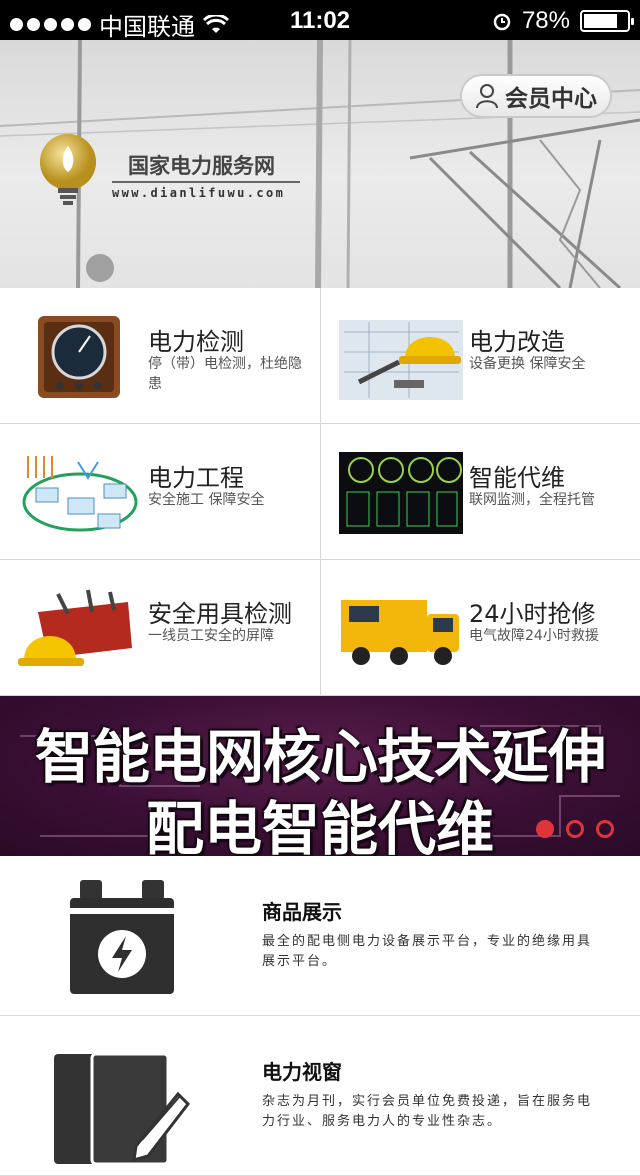 This screenshot has height=1176, width=640. I want to click on carousel-pager, so click(575, 829).